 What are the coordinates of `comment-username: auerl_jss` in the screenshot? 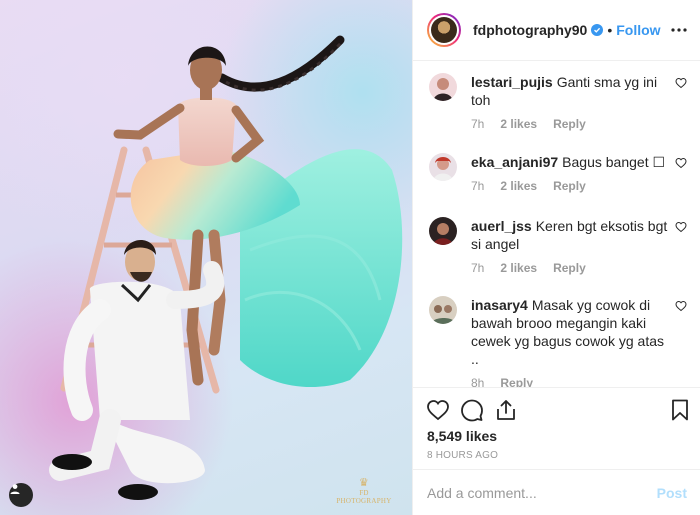 It's located at (501, 226).